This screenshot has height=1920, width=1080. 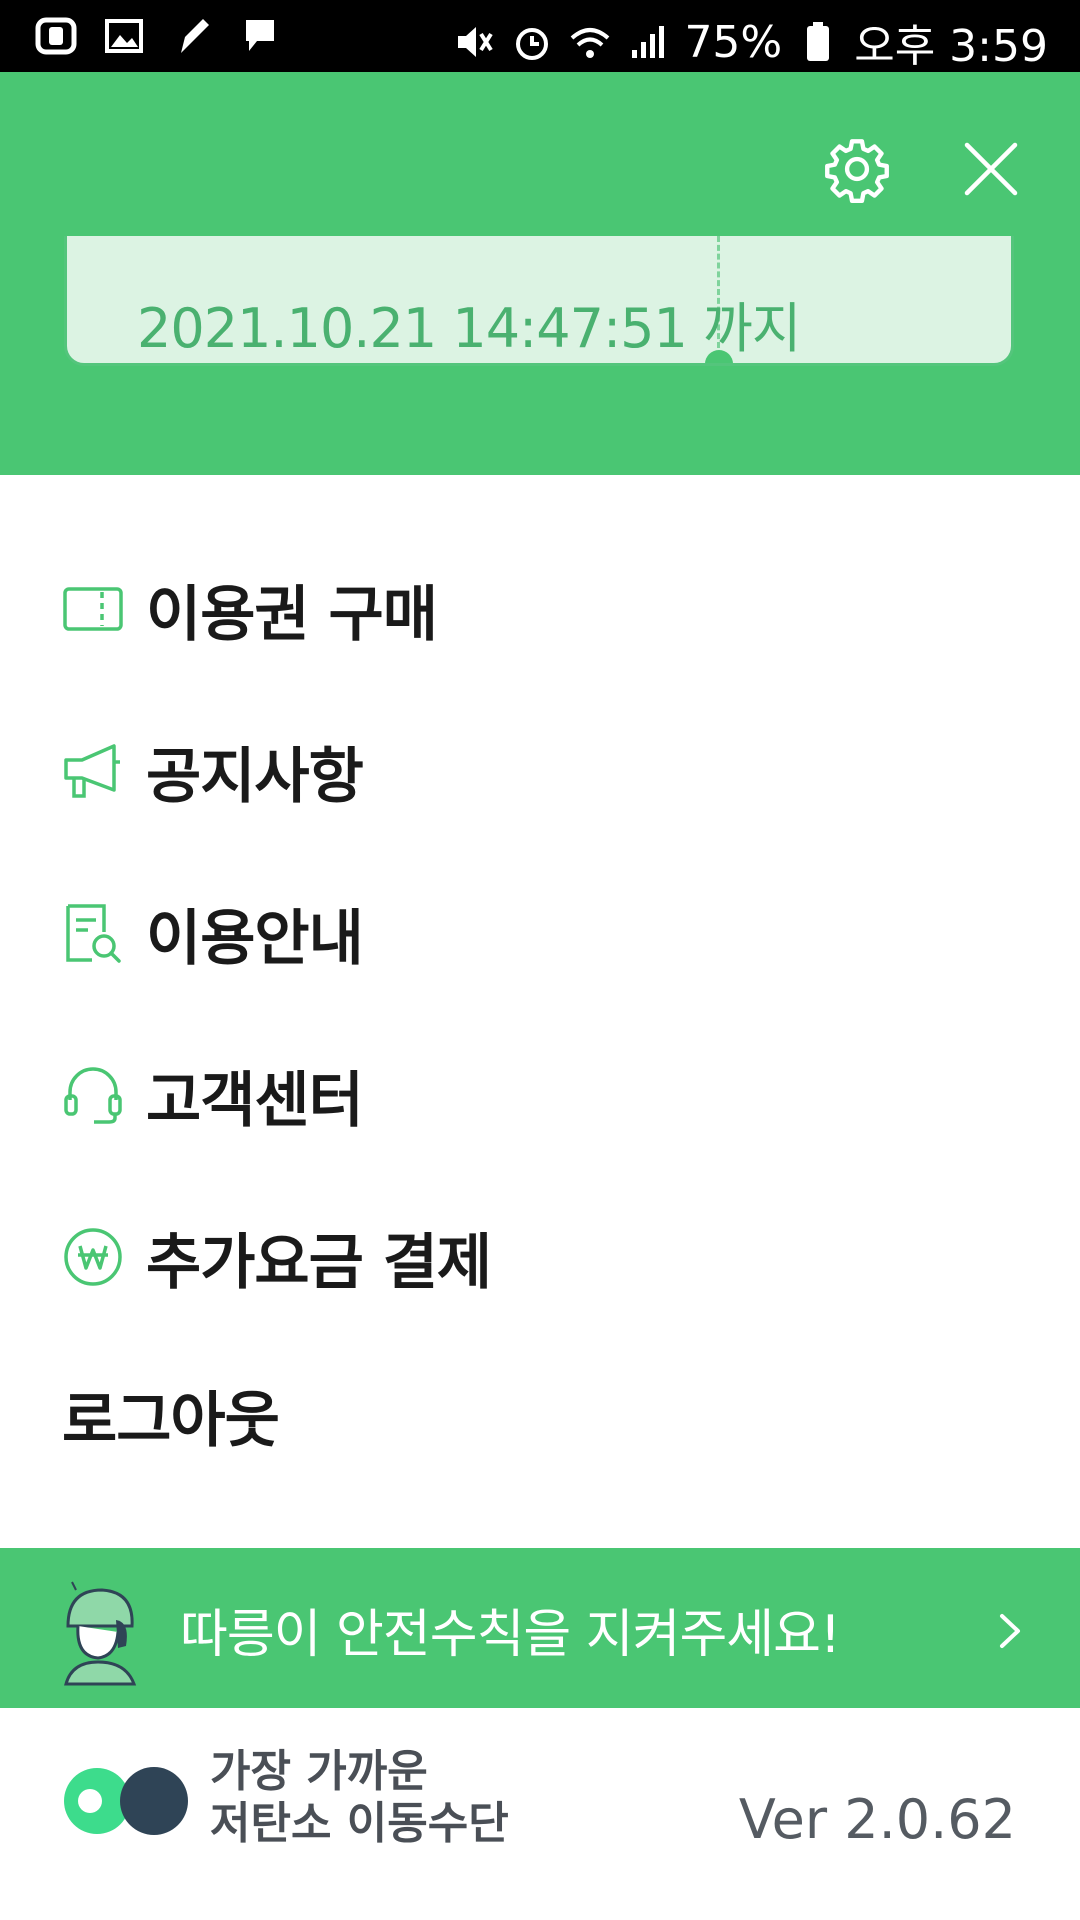 I want to click on gear-icon, so click(x=857, y=171).